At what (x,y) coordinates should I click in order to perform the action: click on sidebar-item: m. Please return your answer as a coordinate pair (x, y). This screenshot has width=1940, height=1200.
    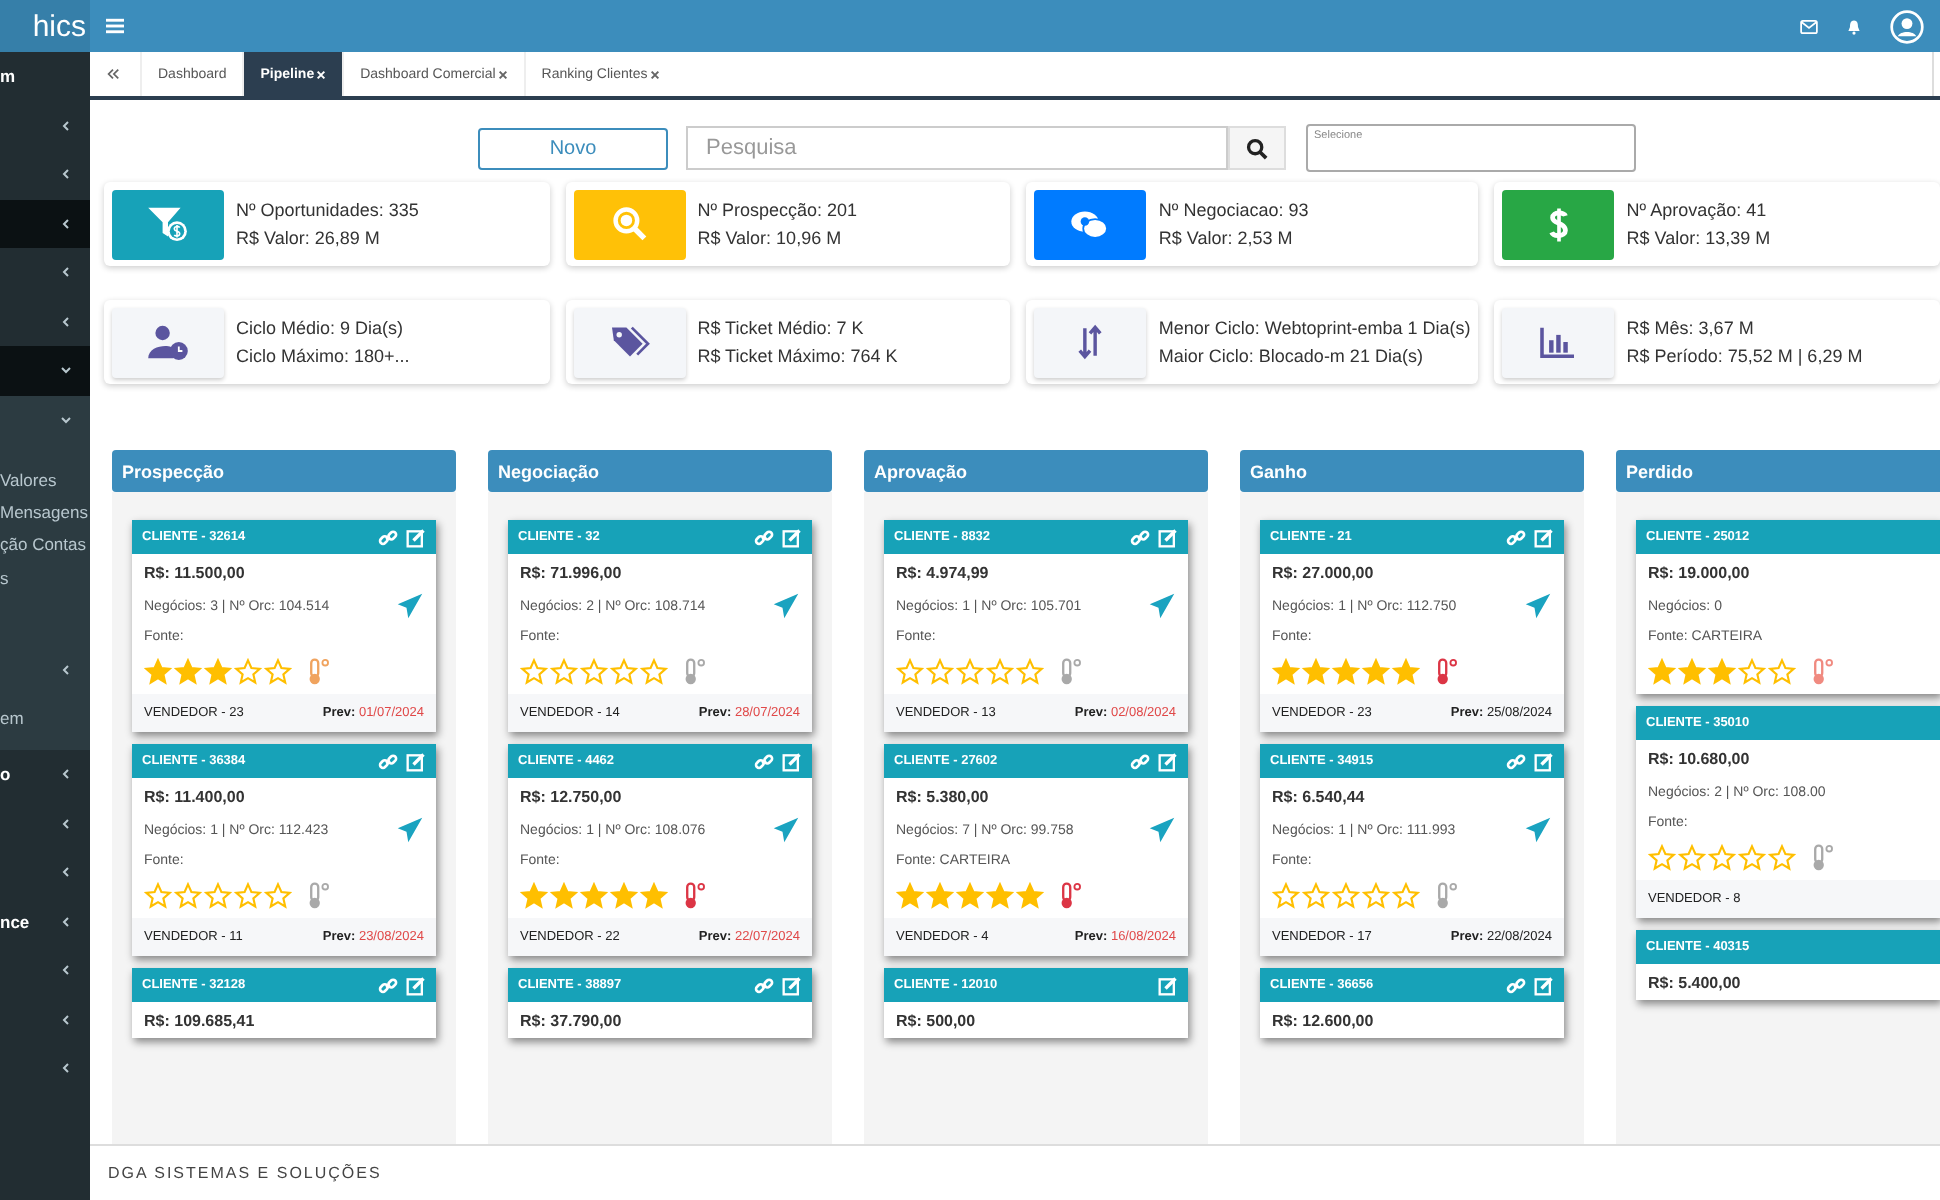
    Looking at the image, I should click on (45, 76).